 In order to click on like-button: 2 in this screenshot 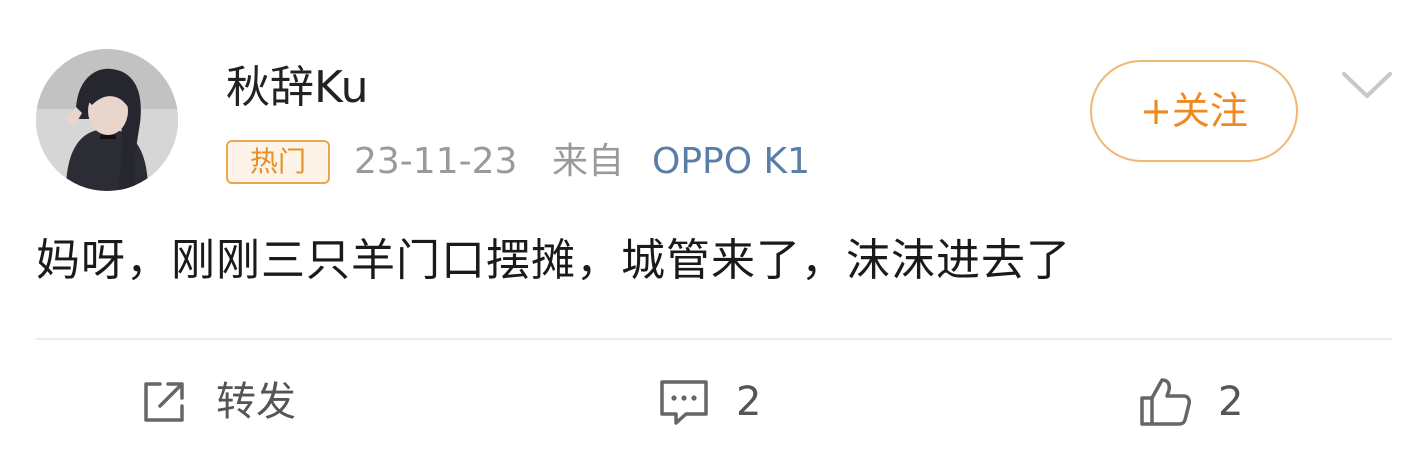, I will do `click(1189, 402)`.